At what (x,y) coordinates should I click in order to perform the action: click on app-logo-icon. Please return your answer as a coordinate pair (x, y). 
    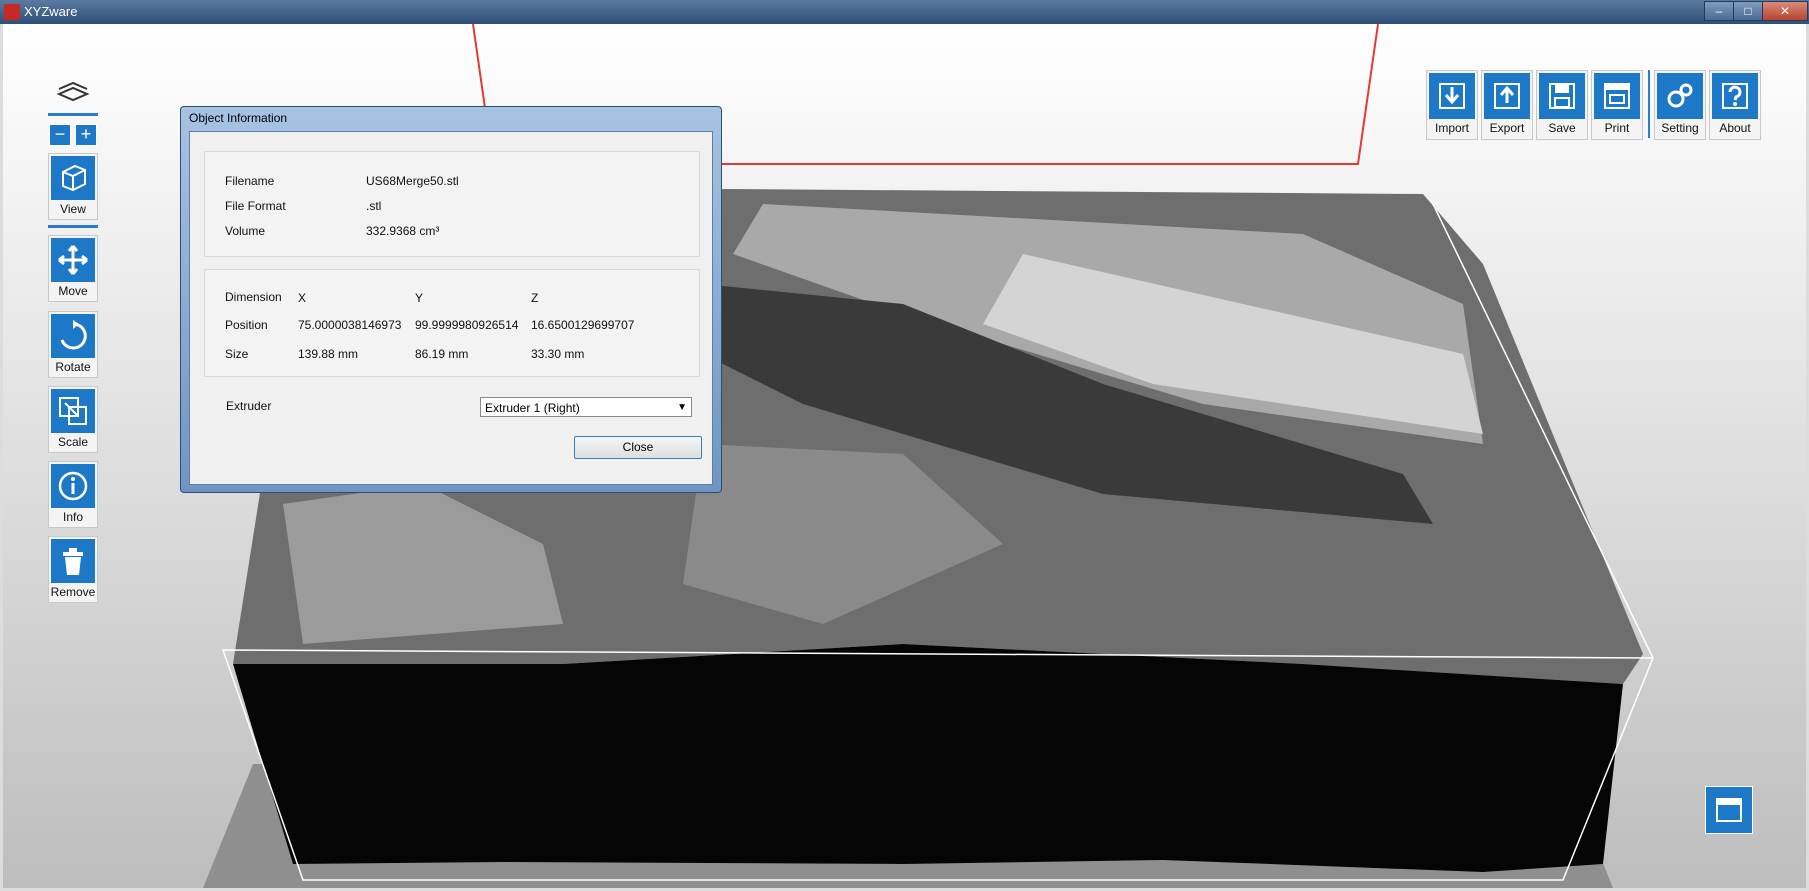
    Looking at the image, I should click on (12, 12).